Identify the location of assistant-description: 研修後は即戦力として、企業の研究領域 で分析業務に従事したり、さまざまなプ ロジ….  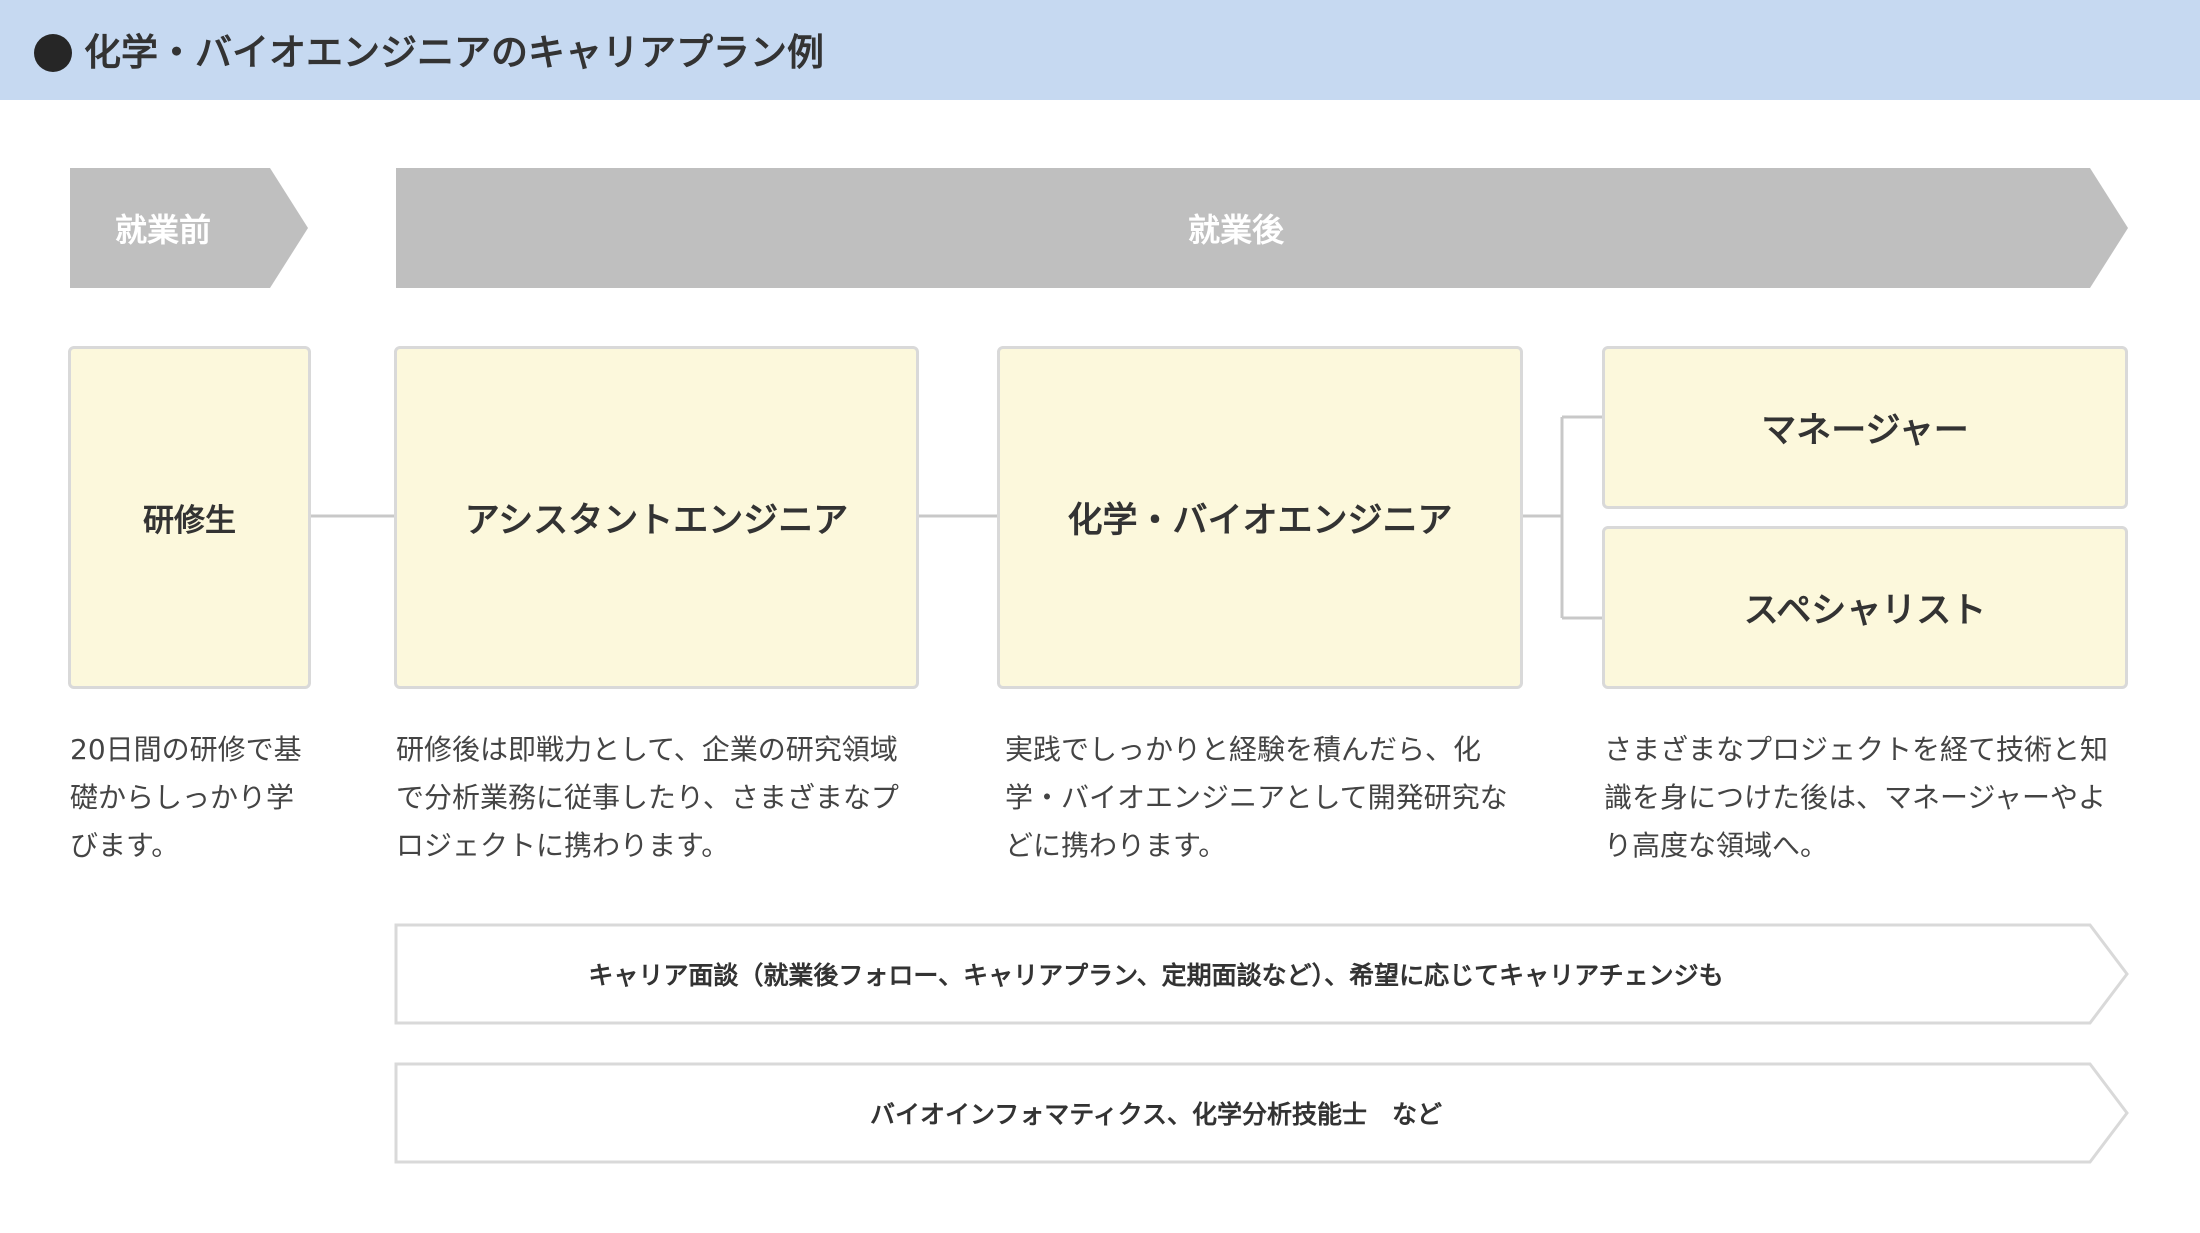
(666, 798).